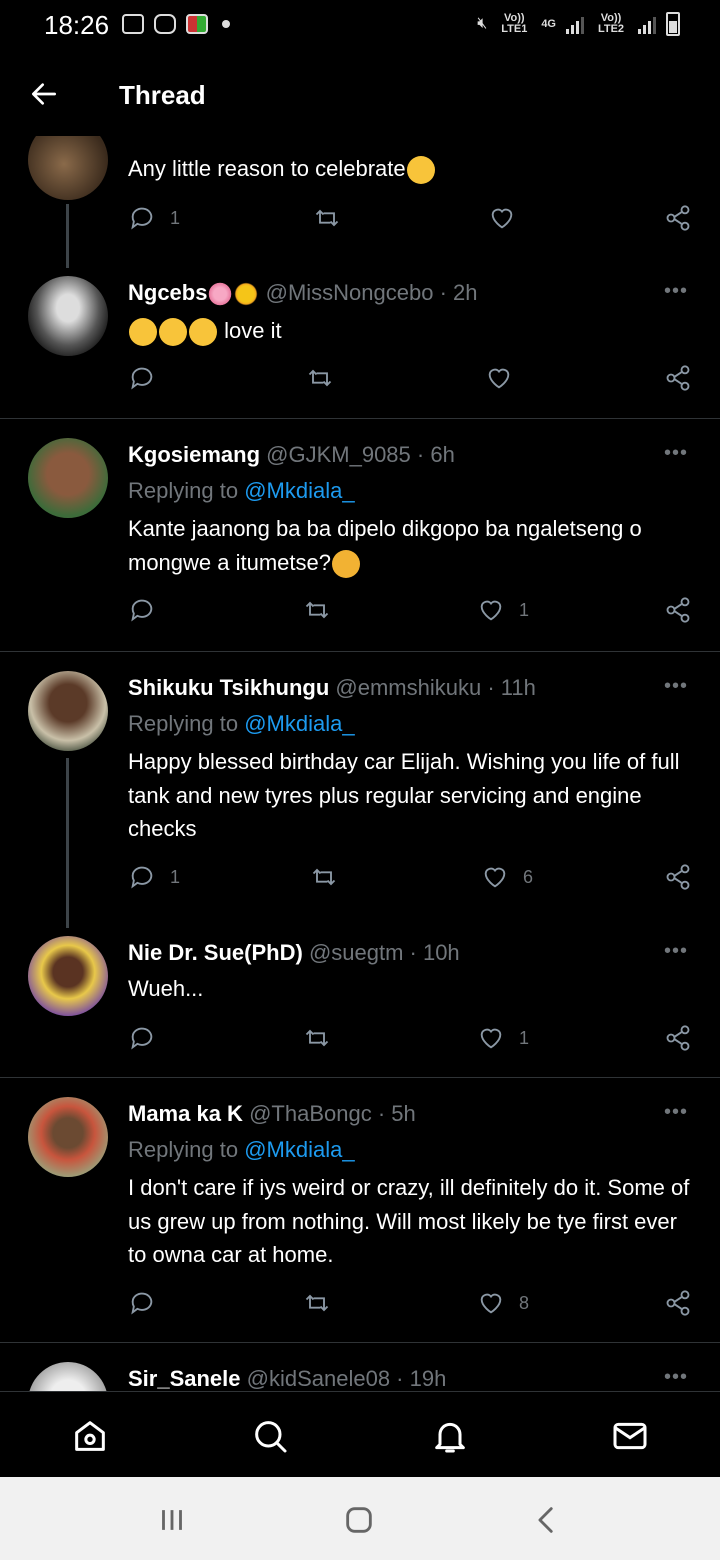 Image resolution: width=720 pixels, height=1560 pixels. I want to click on status-bar: 18:26 🔇︎ Vo)) LTE1 4G Vo)) LTE2, so click(360, 28).